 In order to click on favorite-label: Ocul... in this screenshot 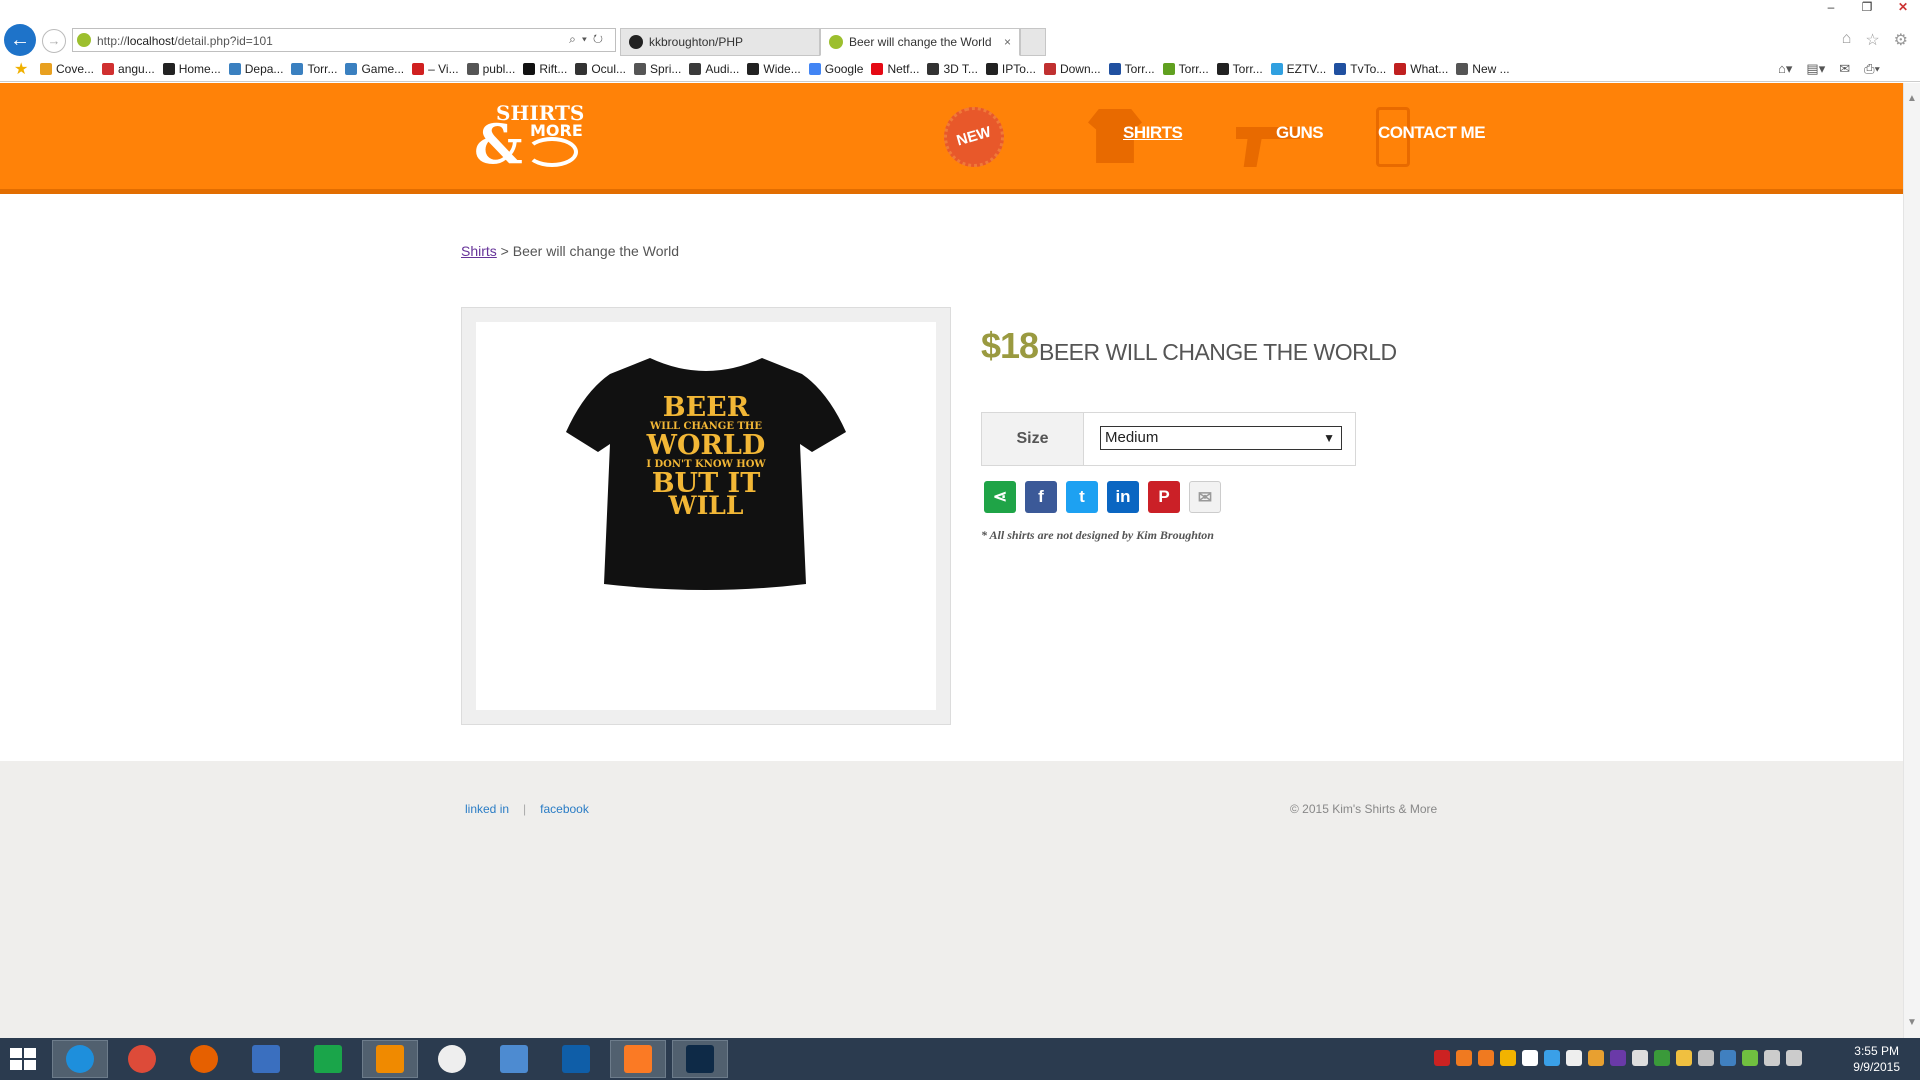, I will do `click(609, 69)`.